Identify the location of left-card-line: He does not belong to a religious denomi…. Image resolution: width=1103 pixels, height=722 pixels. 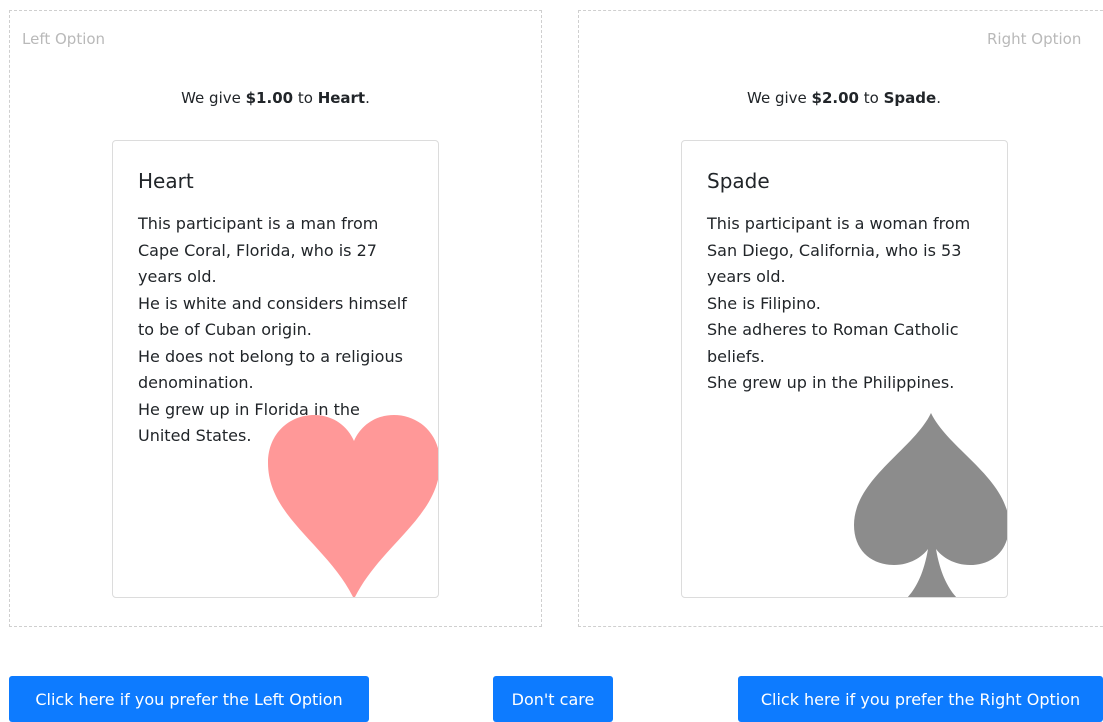
(270, 369).